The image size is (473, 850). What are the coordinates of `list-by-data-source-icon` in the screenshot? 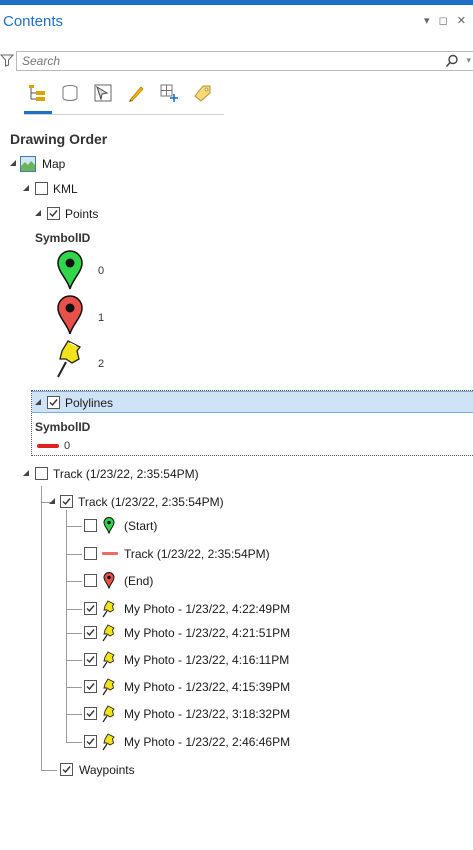 It's located at (70, 93).